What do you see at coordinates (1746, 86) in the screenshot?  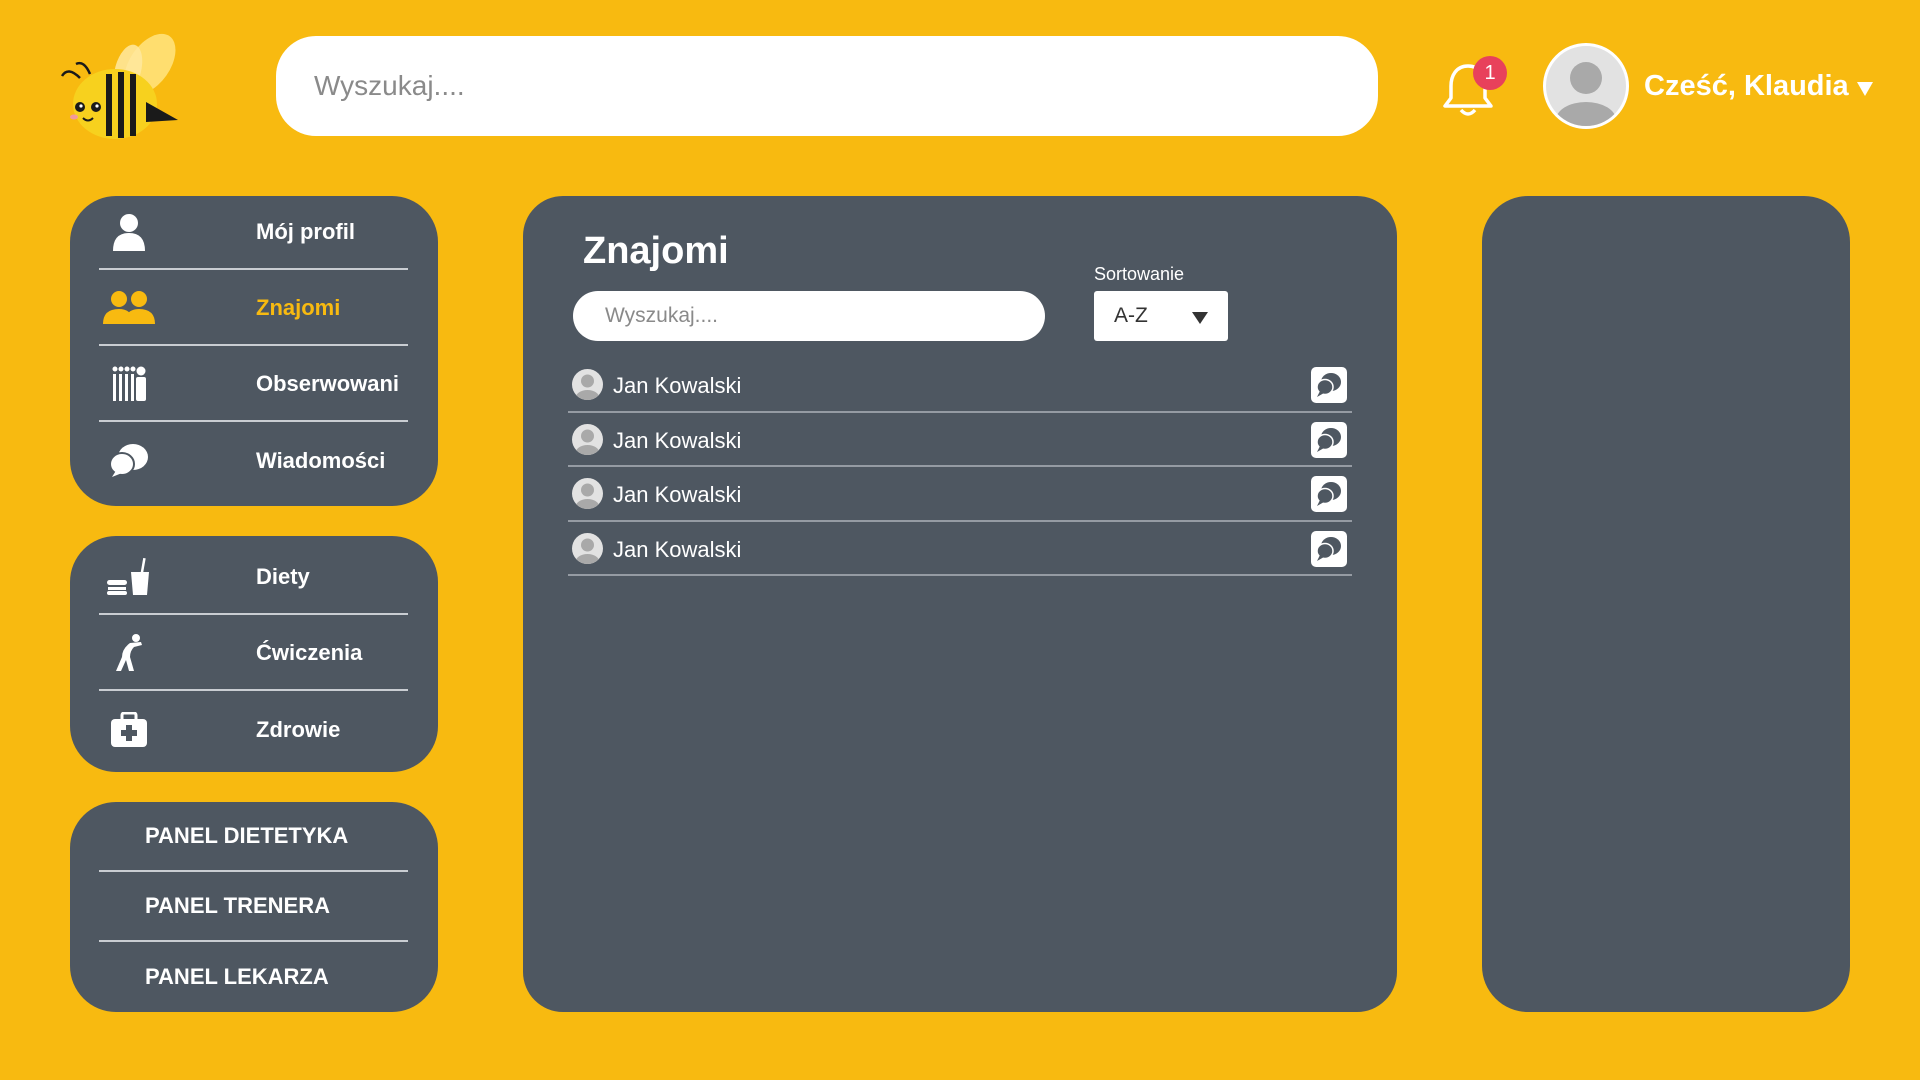 I see `user-greeting: Cześć, Klaudia` at bounding box center [1746, 86].